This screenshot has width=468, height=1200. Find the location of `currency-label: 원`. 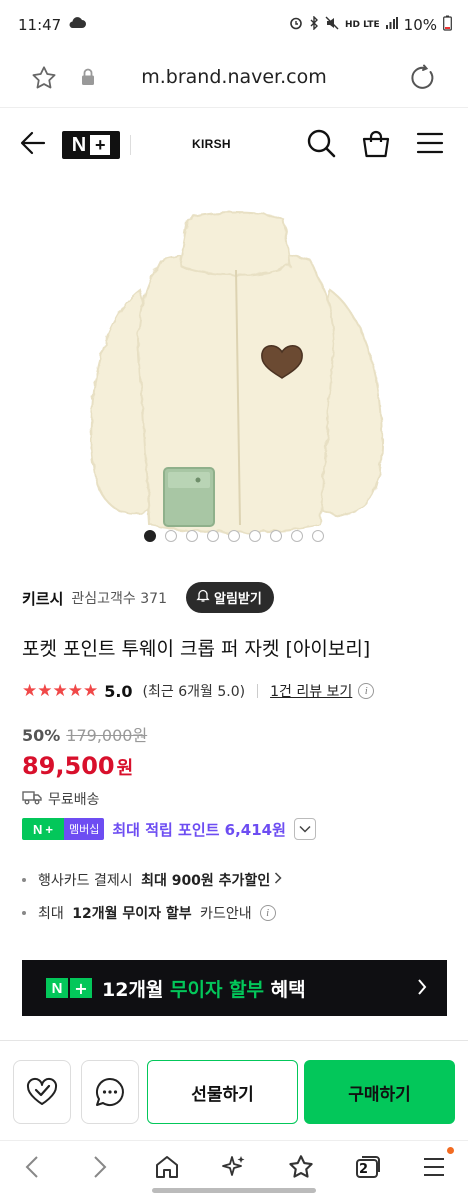

currency-label: 원 is located at coordinates (125, 768).